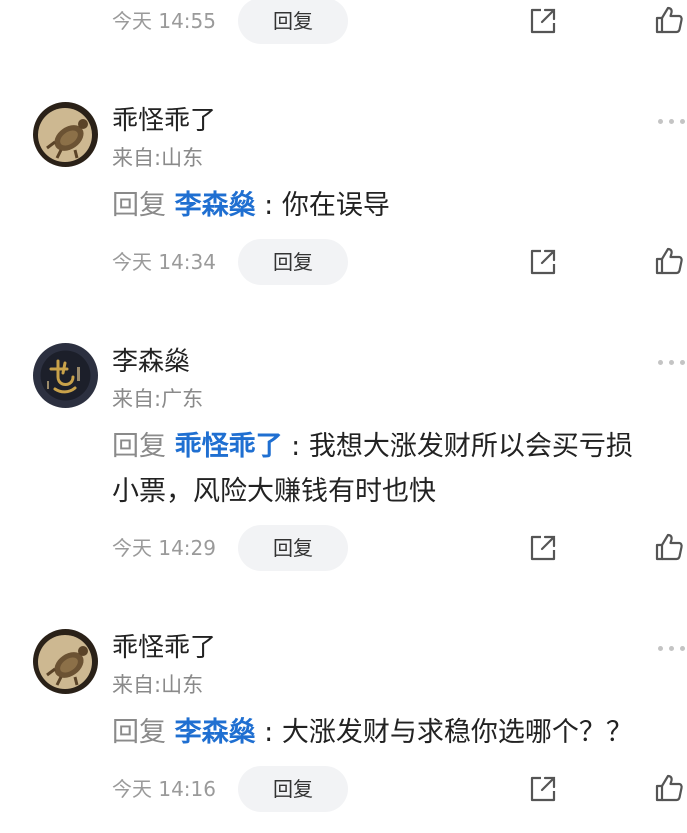 This screenshot has height=833, width=687. I want to click on comment-text: 回复 李森燊 : 大涨发财与求稳你选哪个？？, so click(389, 732).